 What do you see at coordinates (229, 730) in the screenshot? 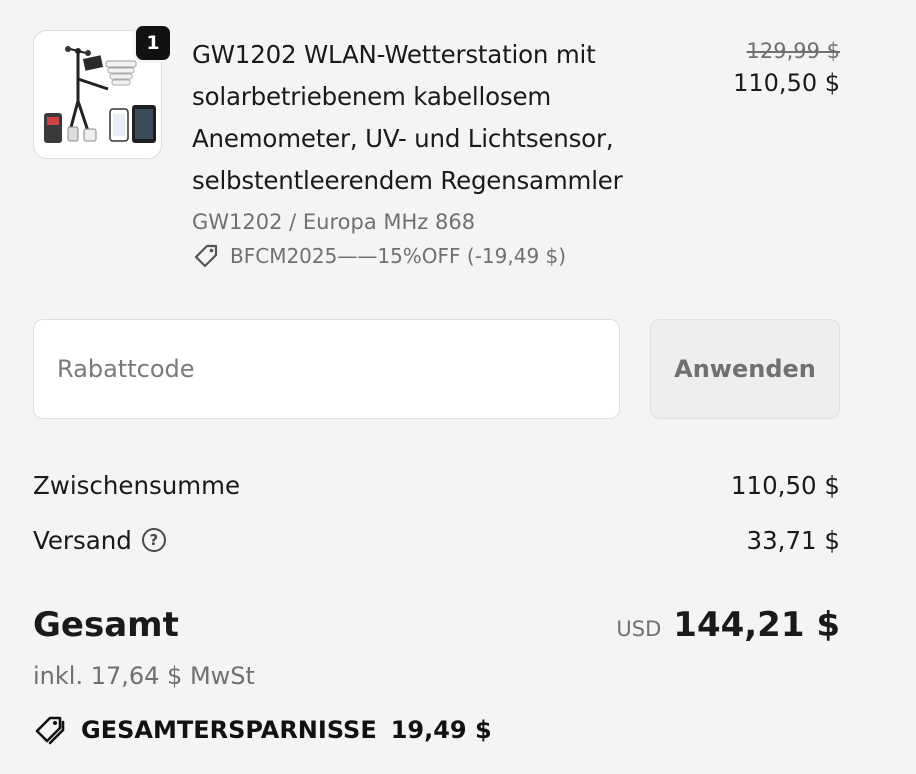
I see `savings-label: GESAMTERSPARNISSE` at bounding box center [229, 730].